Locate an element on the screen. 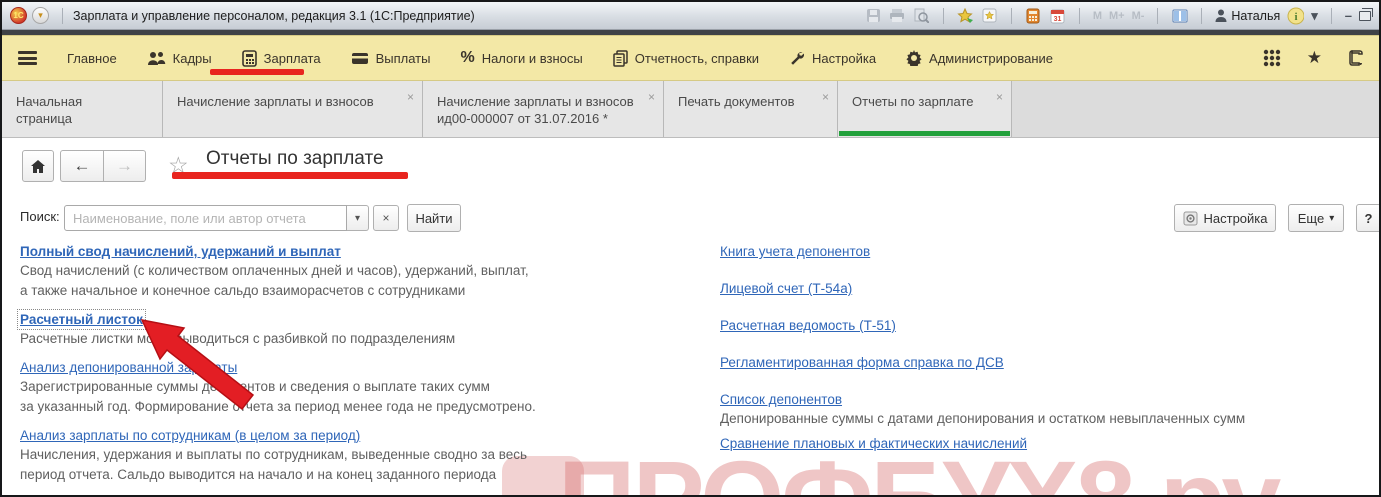  print-icon is located at coordinates (897, 15).